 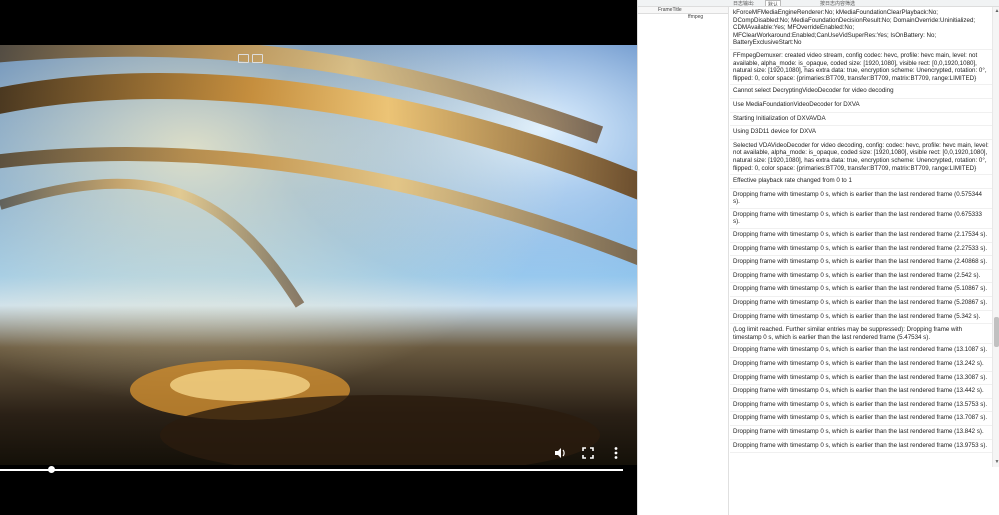 I want to click on fullscreen-icon, so click(x=588, y=454).